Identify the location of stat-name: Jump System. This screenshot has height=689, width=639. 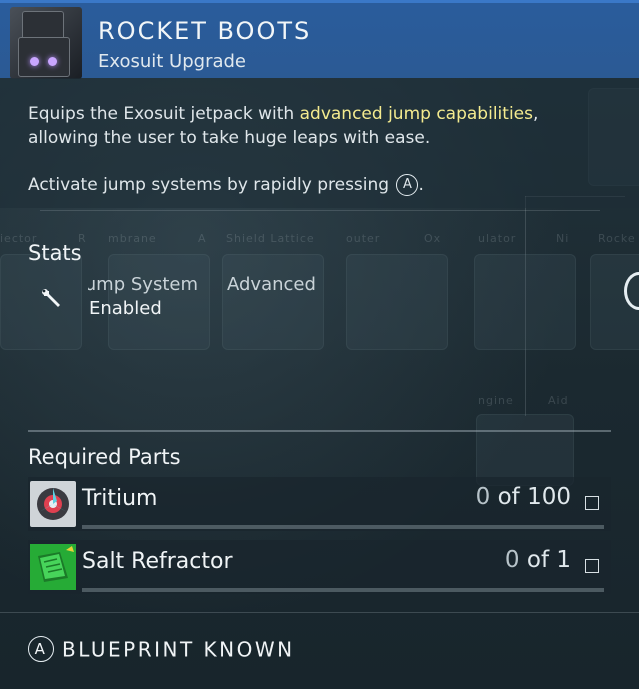
(143, 284).